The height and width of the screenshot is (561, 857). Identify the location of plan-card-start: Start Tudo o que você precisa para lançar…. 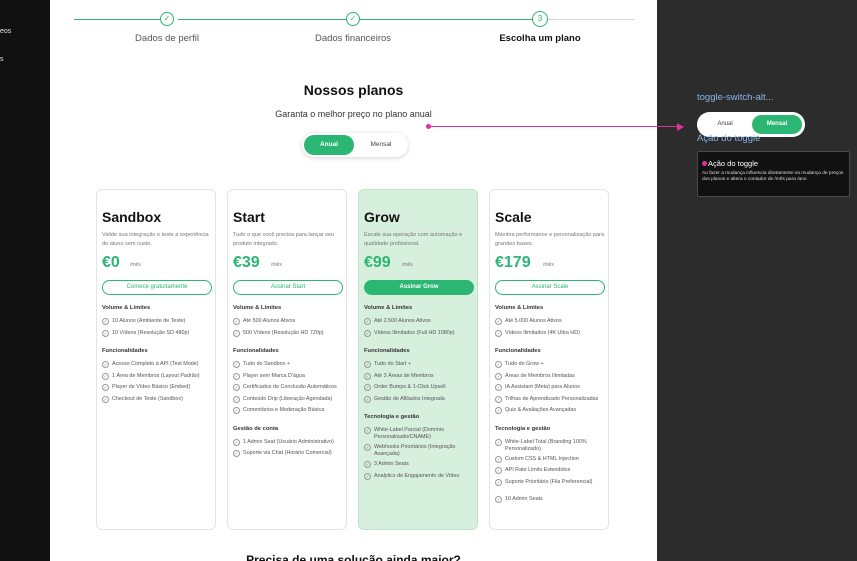
(287, 359).